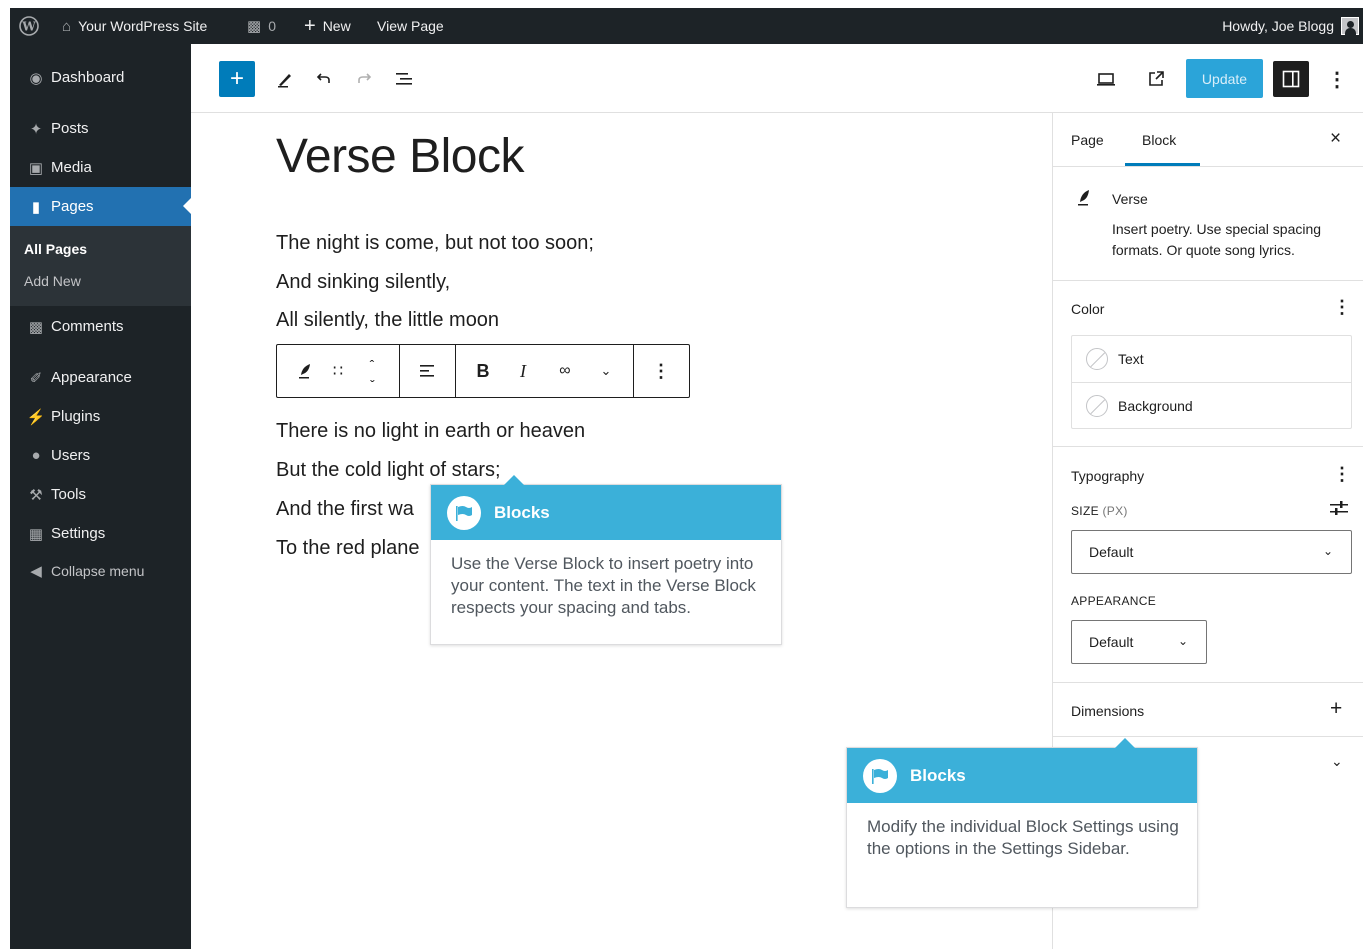  I want to click on media-icon: ▣, so click(36, 168).